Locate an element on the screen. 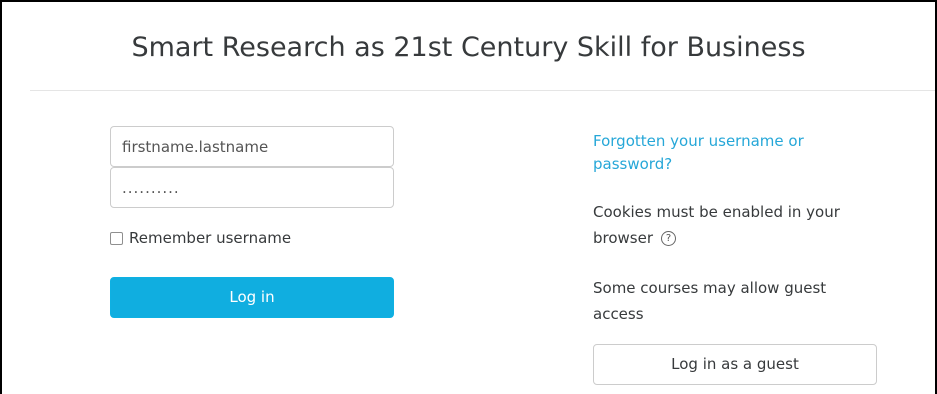 The image size is (937, 394). forgot-password-link: Forgotten your username or password? is located at coordinates (723, 153).